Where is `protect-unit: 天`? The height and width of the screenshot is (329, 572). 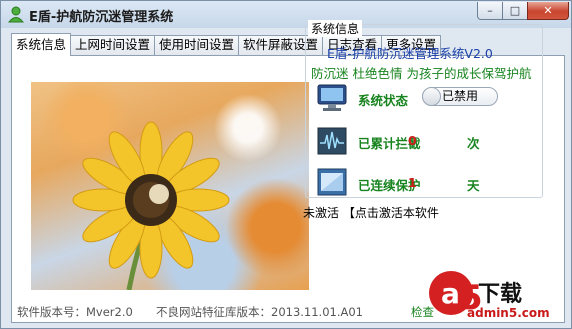
protect-unit: 天 is located at coordinates (473, 185).